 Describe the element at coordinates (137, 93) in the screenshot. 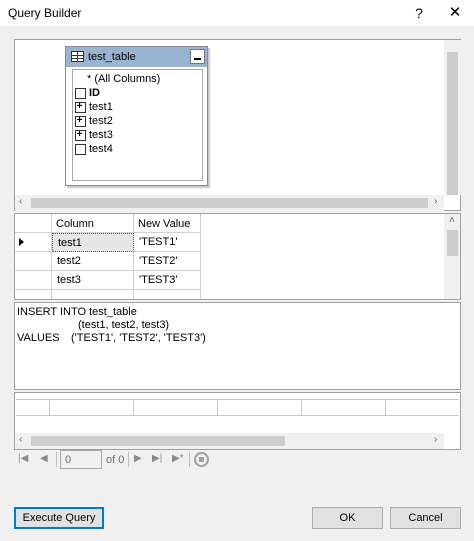

I see `column-row-id: ID` at that location.